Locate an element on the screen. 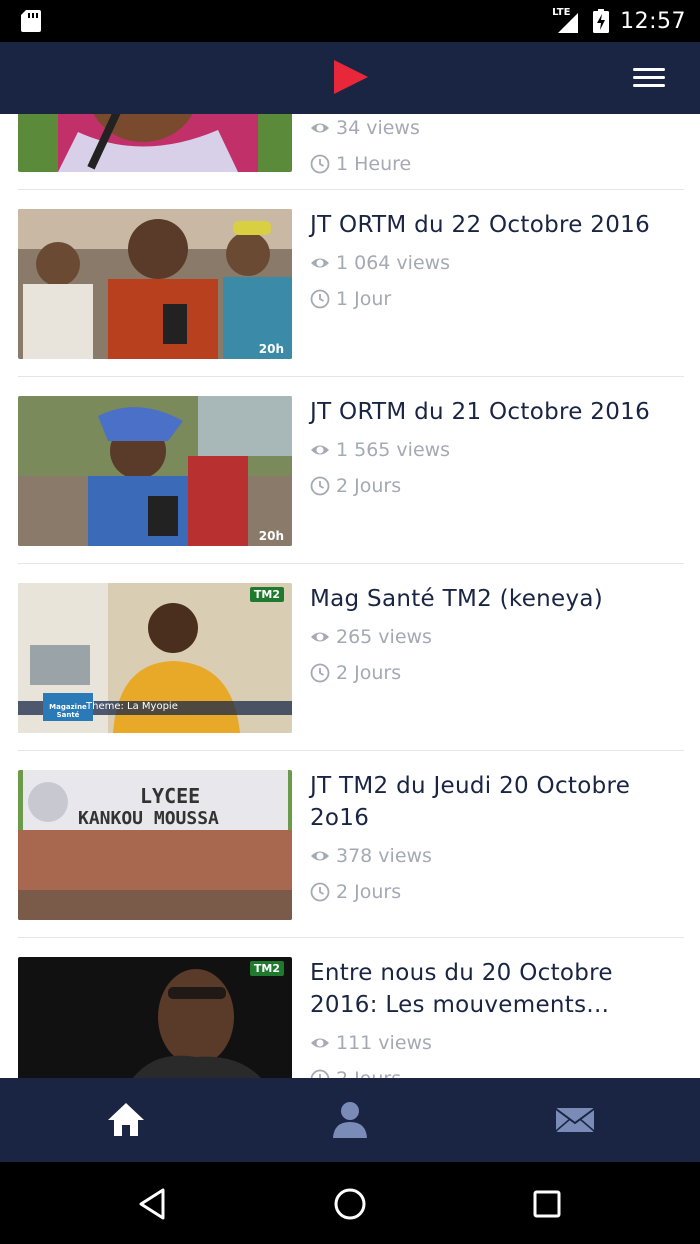 The height and width of the screenshot is (1244, 700). video-title: Mag Santé TM2 (keneya) is located at coordinates (498, 599).